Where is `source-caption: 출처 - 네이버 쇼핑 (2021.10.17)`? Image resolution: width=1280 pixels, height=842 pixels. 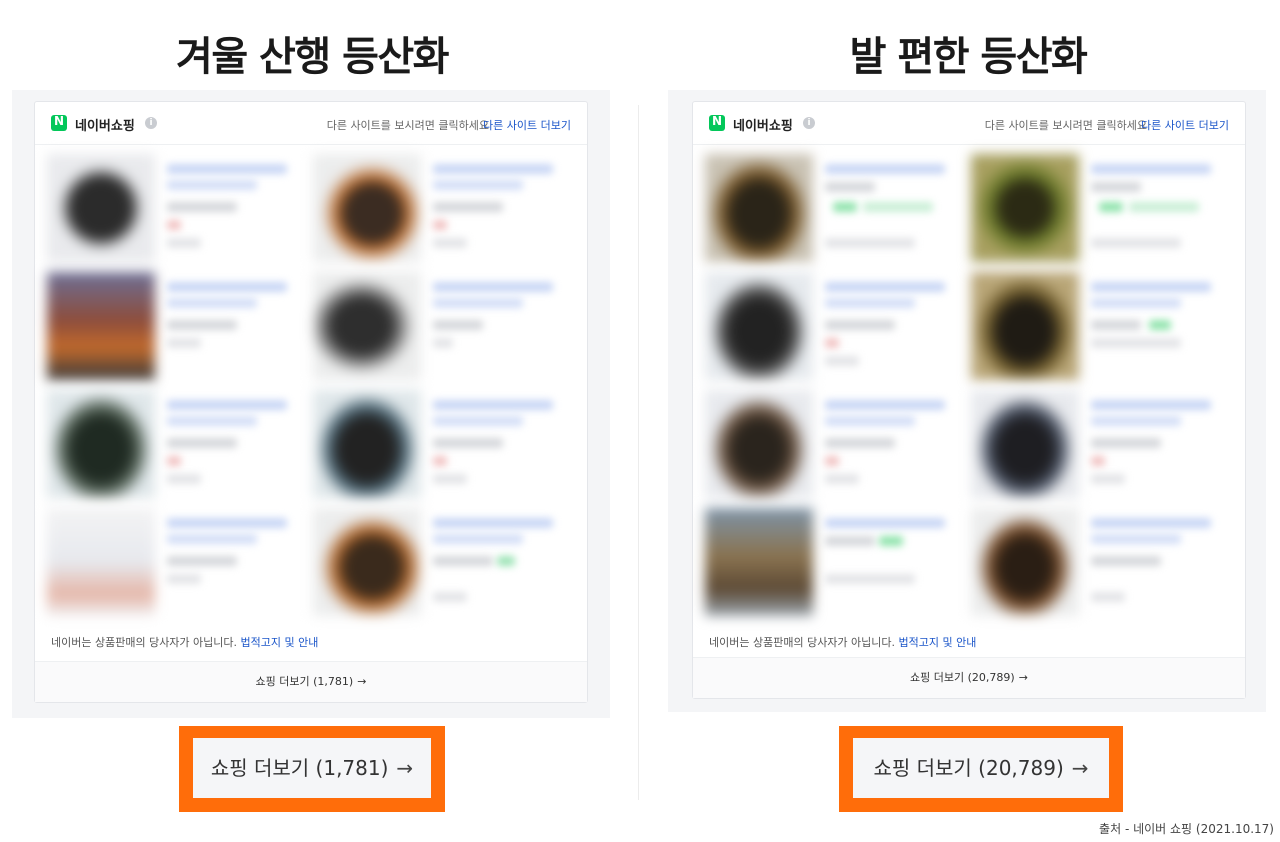 source-caption: 출처 - 네이버 쇼핑 (2021.10.17) is located at coordinates (1186, 829).